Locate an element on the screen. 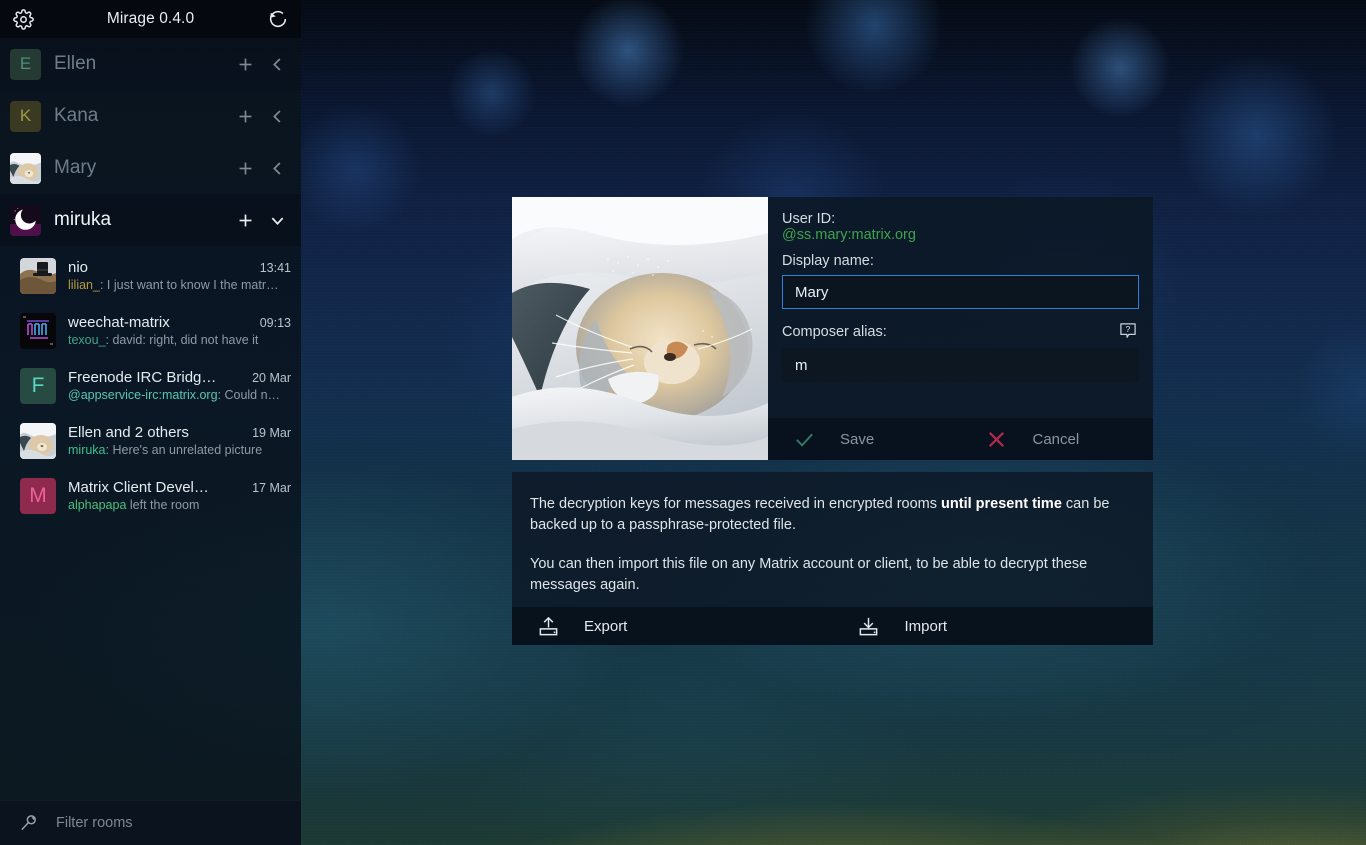 This screenshot has width=1366, height=845. cancel-button: Cancel is located at coordinates (1057, 439).